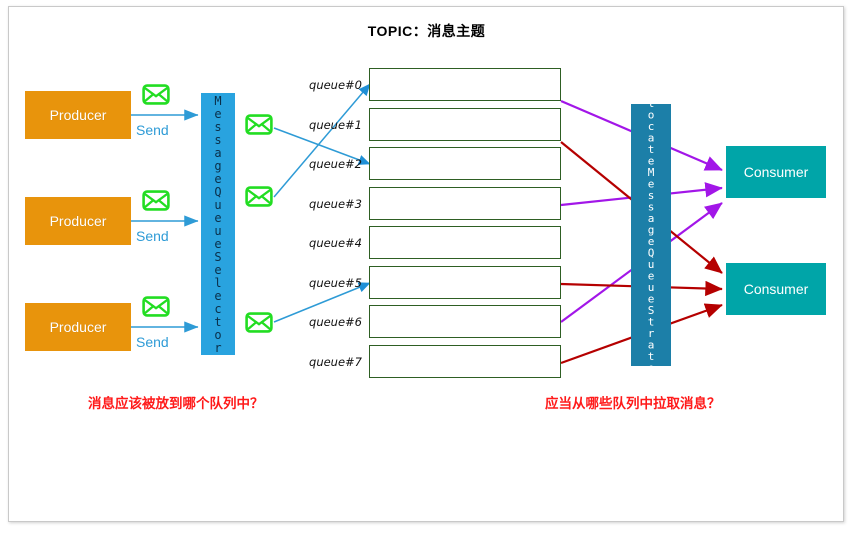 This screenshot has height=533, width=853. What do you see at coordinates (176, 403) in the screenshot?
I see `caption-left: 消息应该被放到哪个队列中？` at bounding box center [176, 403].